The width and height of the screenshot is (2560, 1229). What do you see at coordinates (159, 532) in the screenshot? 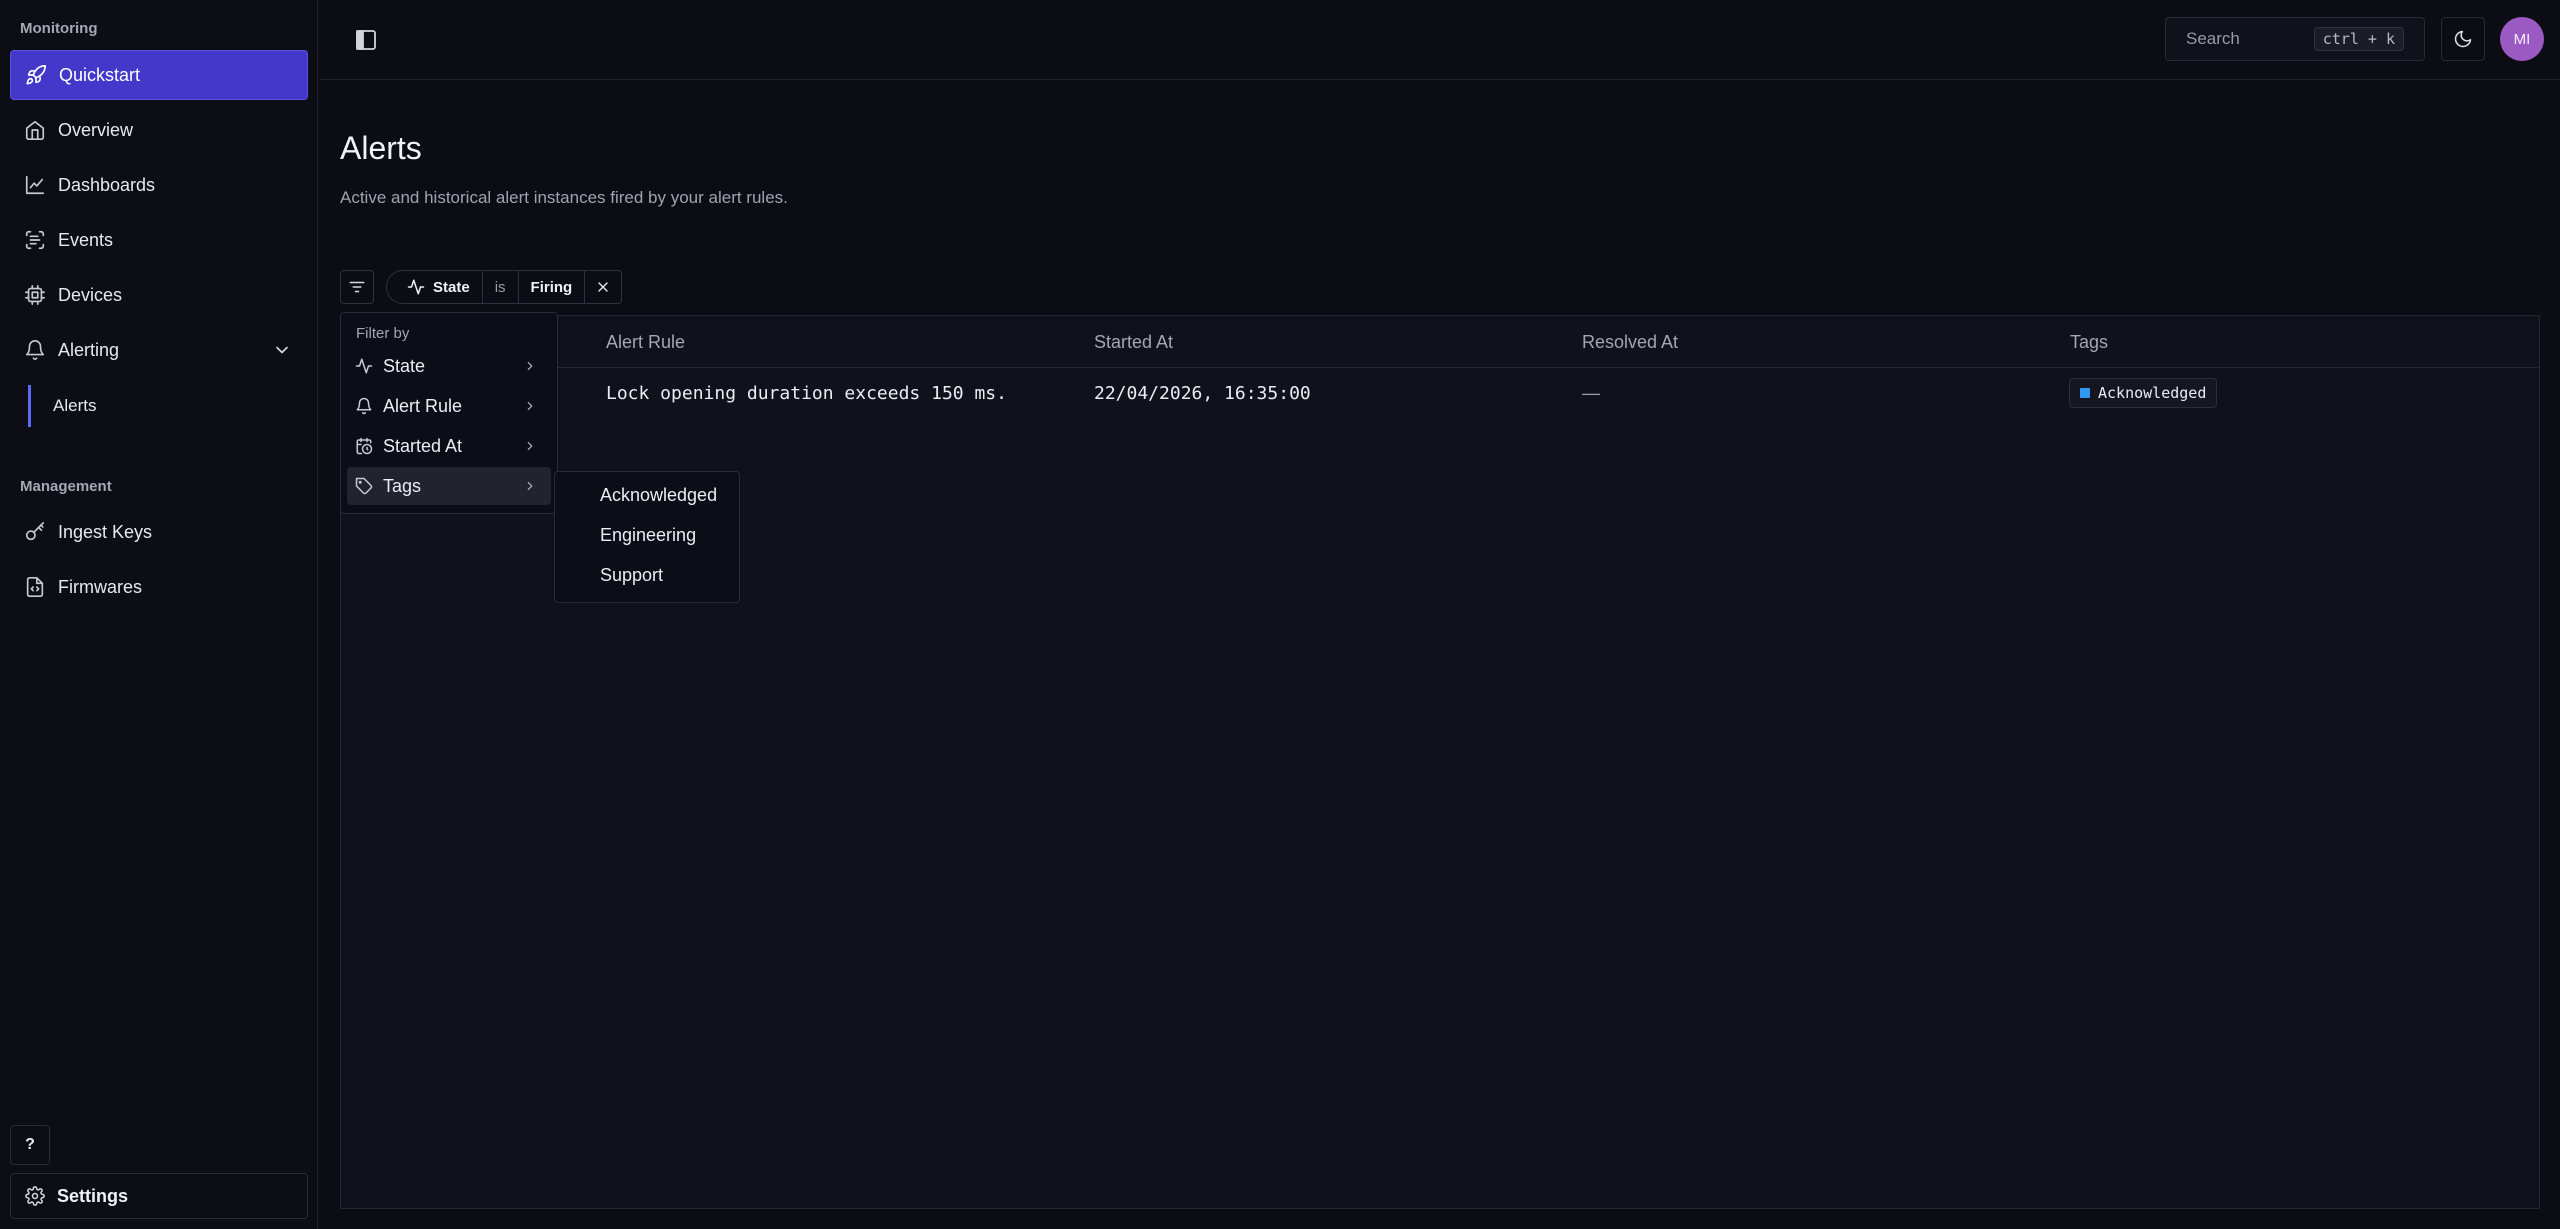
I see `sidebar-item-ingest-keys: Ingest Keys` at bounding box center [159, 532].